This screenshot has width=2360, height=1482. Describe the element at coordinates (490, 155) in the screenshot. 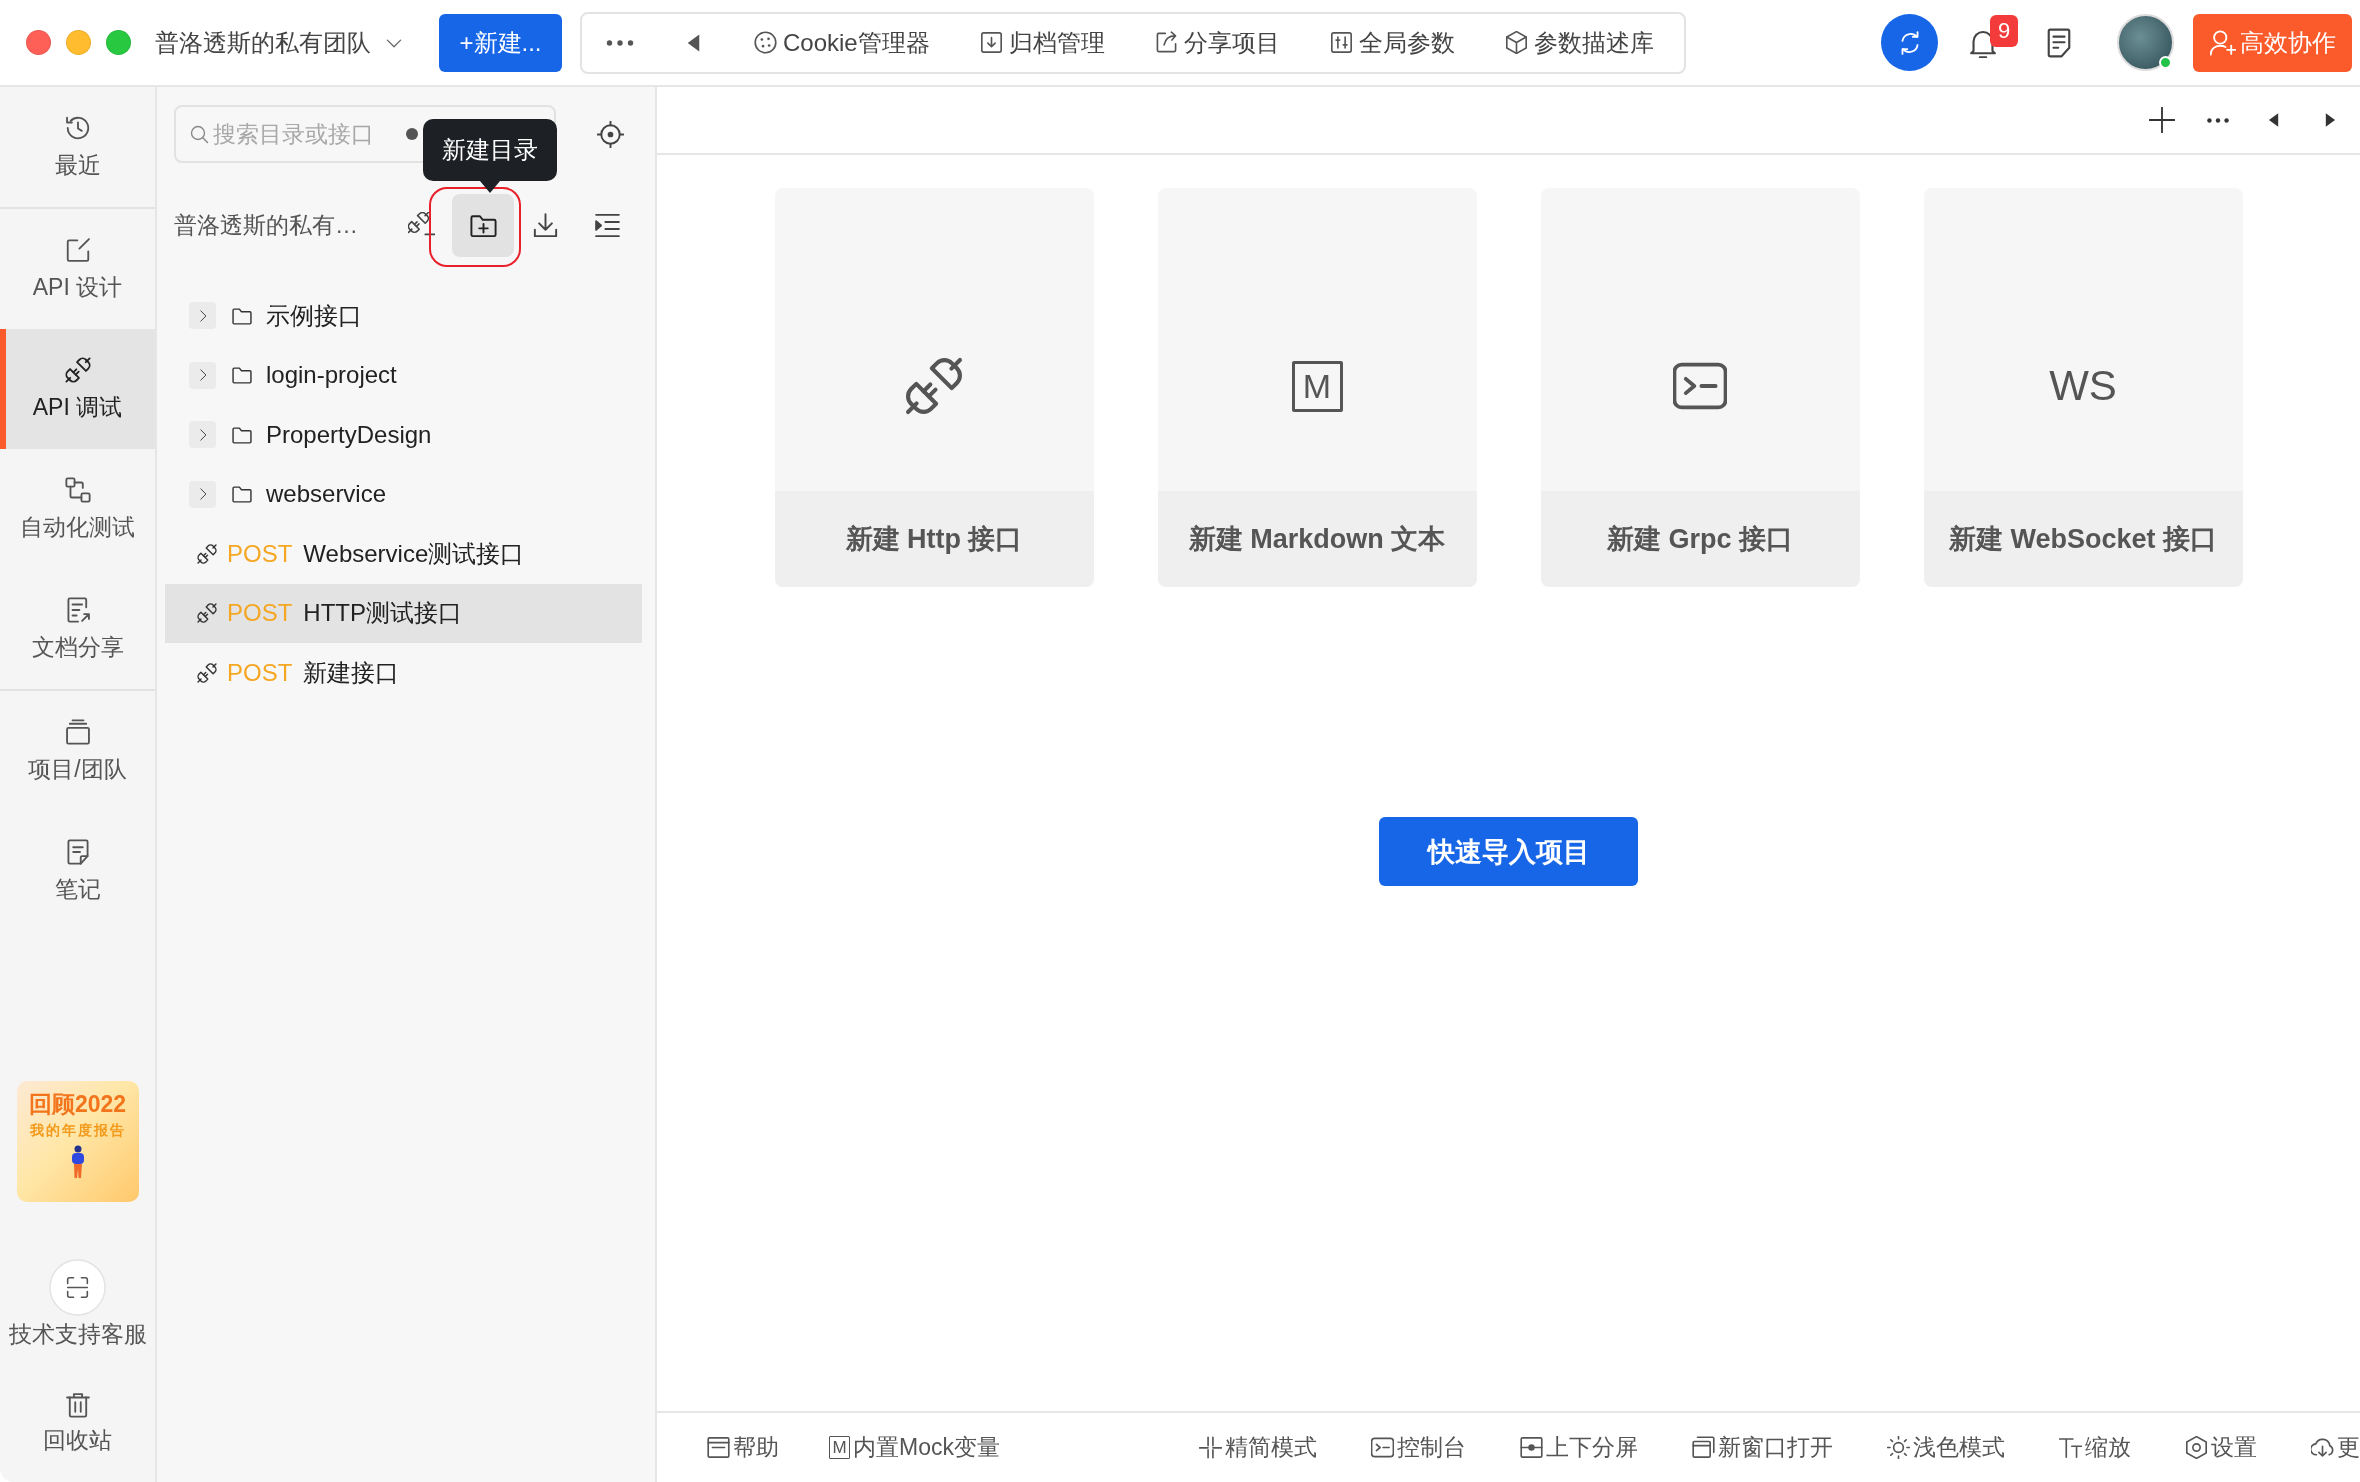

I see `tooltip: 新建目录` at that location.